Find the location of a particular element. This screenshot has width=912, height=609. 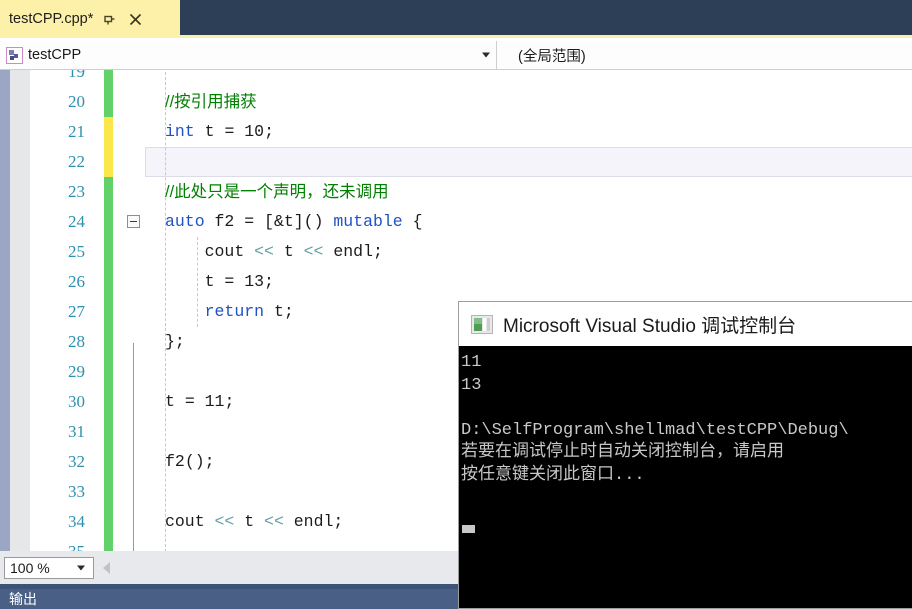

line-number: 20 is located at coordinates (76, 101).